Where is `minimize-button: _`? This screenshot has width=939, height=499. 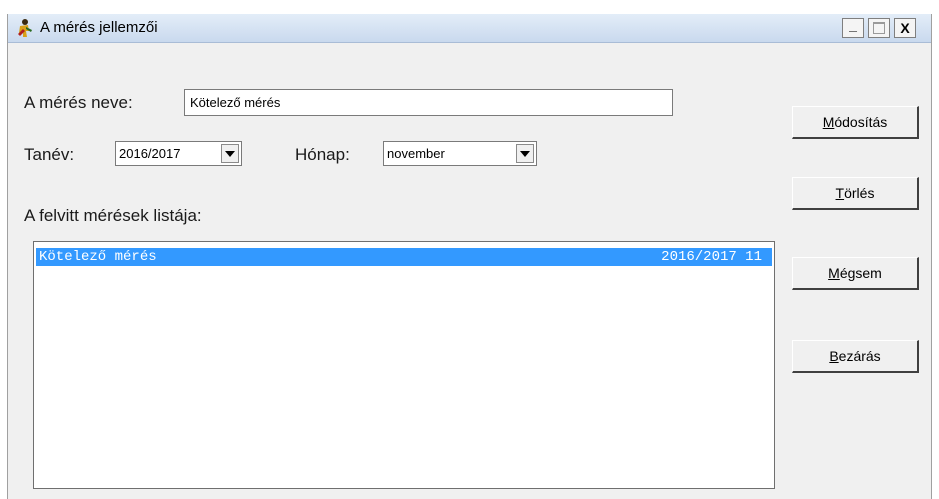 minimize-button: _ is located at coordinates (853, 28).